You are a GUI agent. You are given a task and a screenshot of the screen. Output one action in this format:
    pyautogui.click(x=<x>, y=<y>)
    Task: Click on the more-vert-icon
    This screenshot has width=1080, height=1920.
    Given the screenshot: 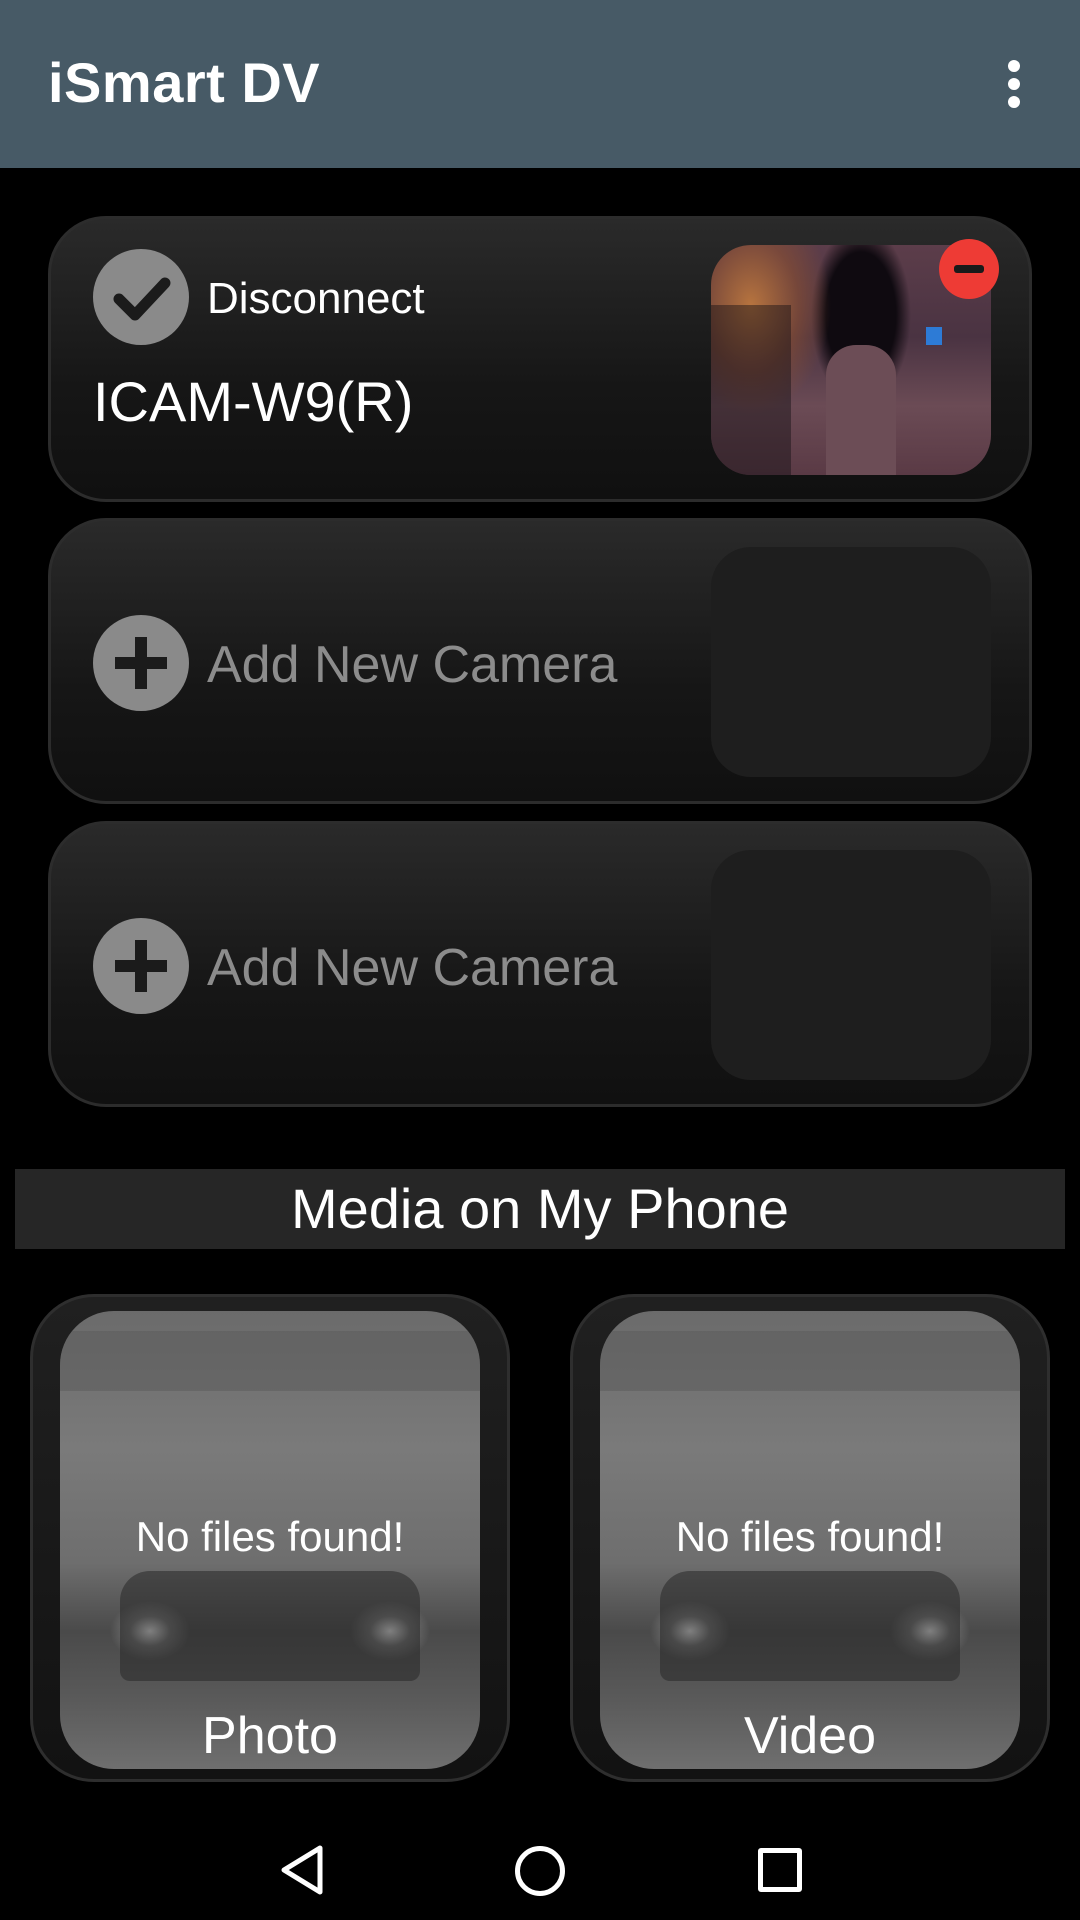 What is the action you would take?
    pyautogui.click(x=1014, y=84)
    